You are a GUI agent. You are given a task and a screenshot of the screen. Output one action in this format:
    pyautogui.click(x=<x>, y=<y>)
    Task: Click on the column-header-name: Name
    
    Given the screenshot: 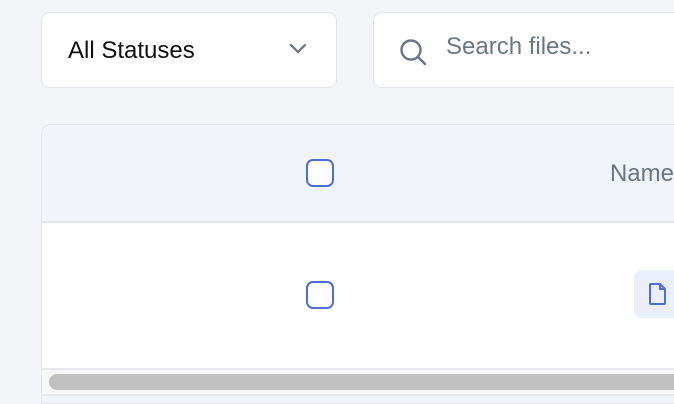 What is the action you would take?
    pyautogui.click(x=642, y=174)
    